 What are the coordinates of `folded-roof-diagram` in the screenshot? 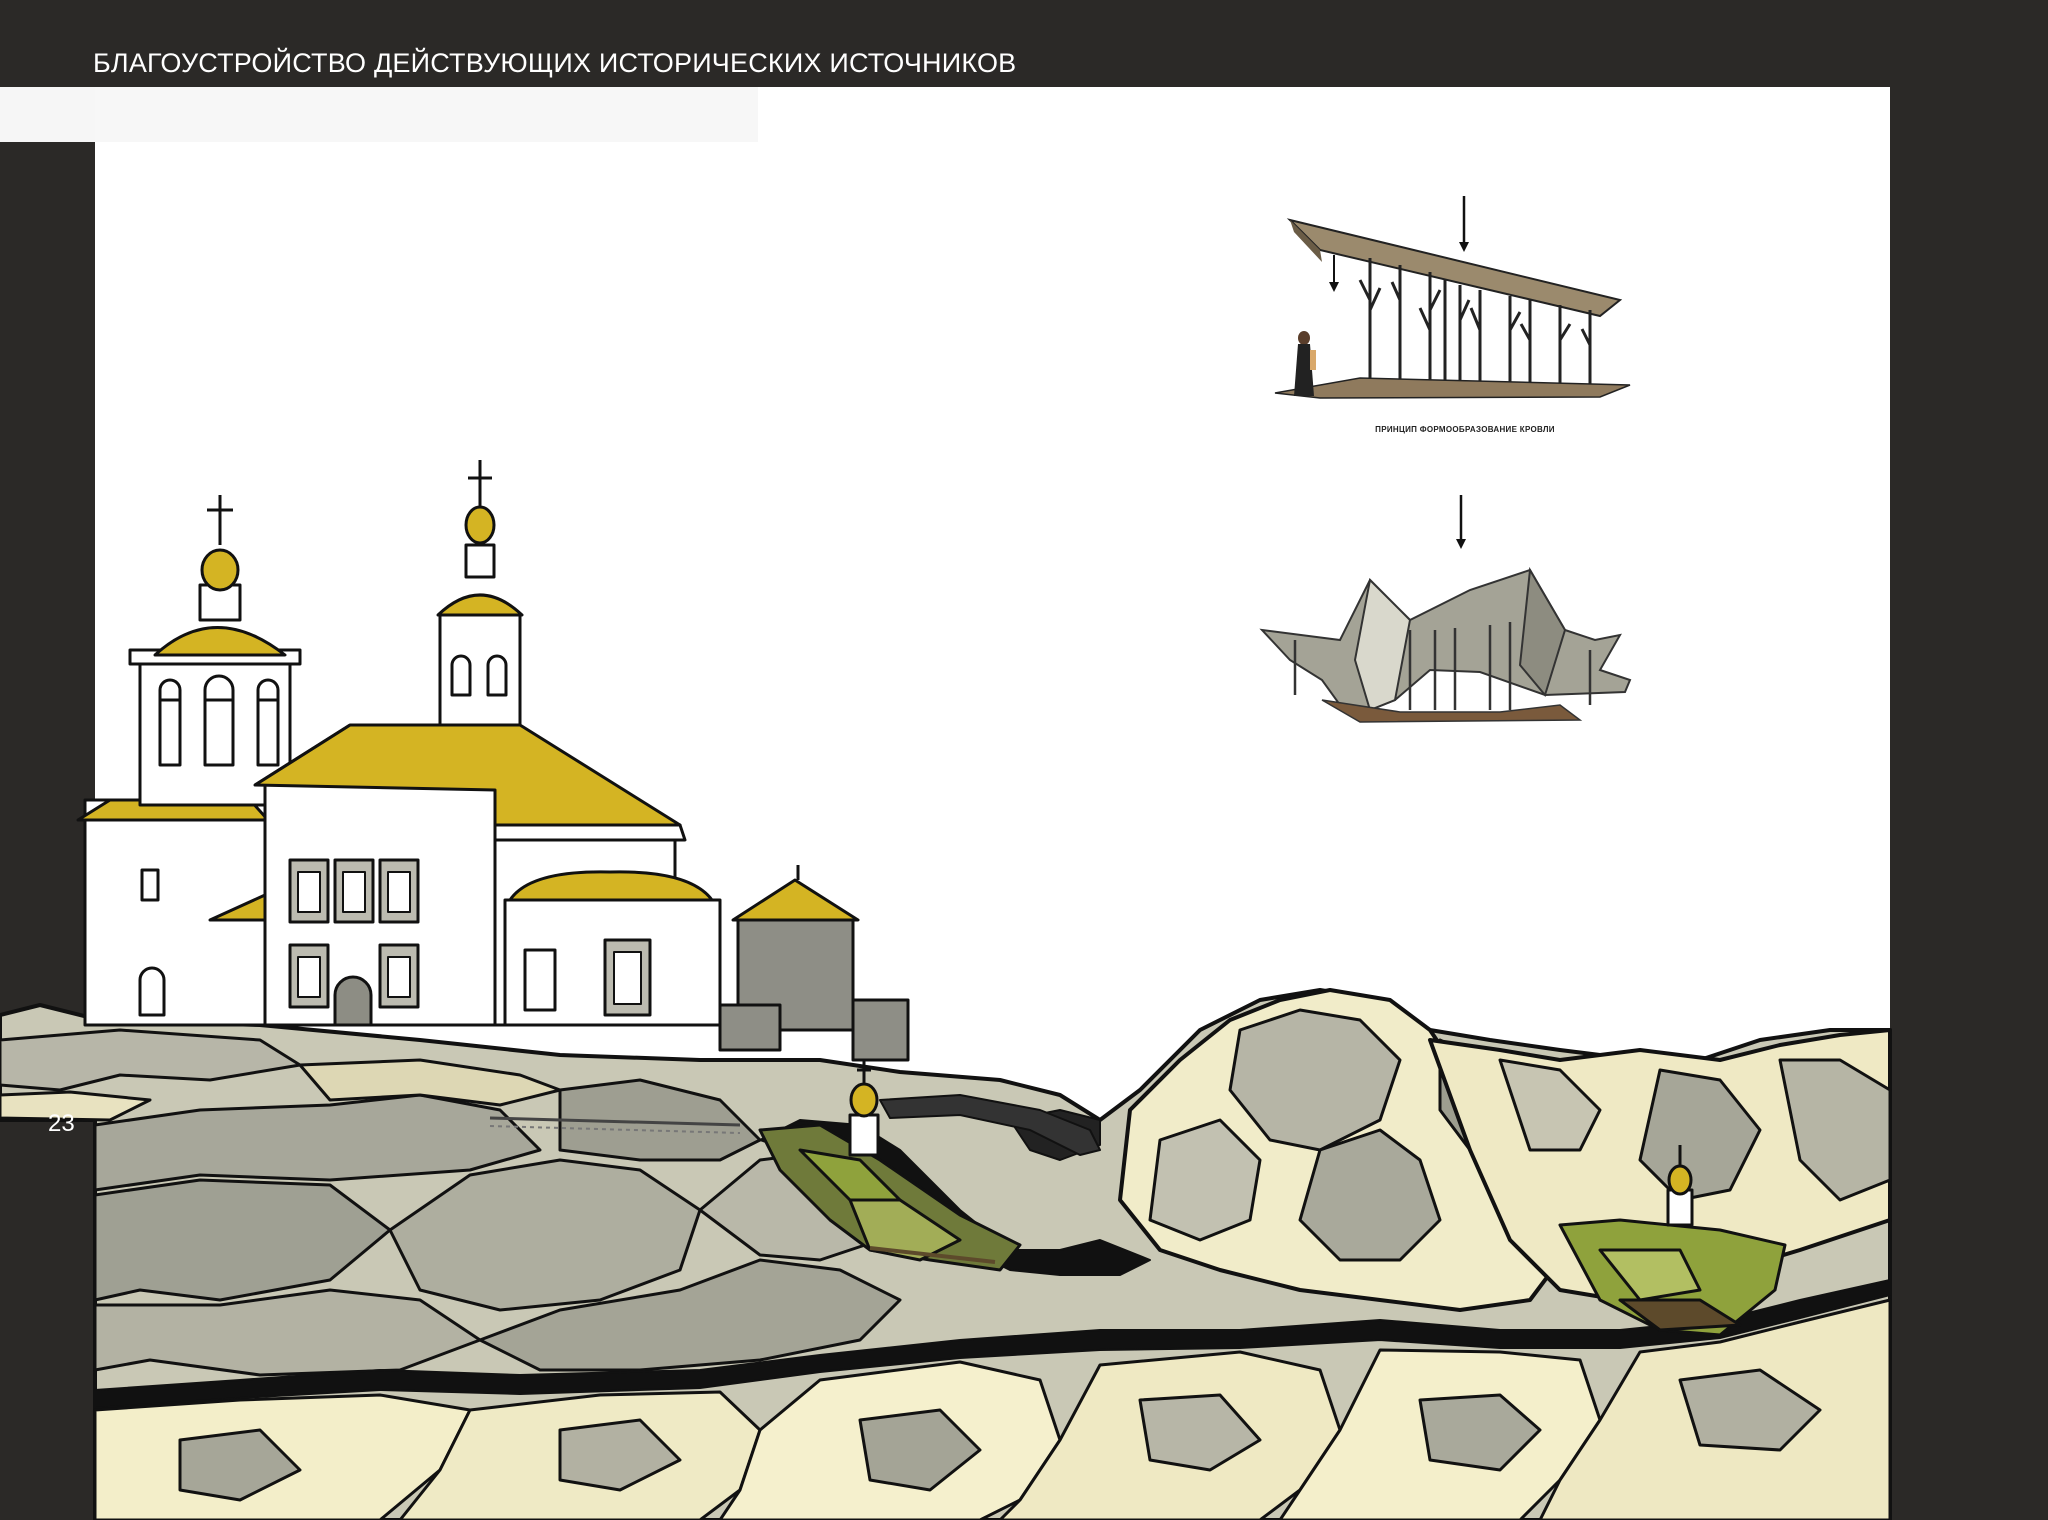 It's located at (1445, 609).